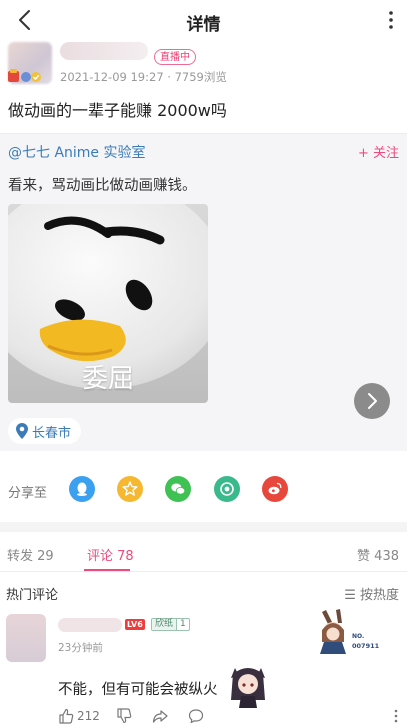 This screenshot has width=407, height=727. I want to click on user-badges-icon, so click(24, 75).